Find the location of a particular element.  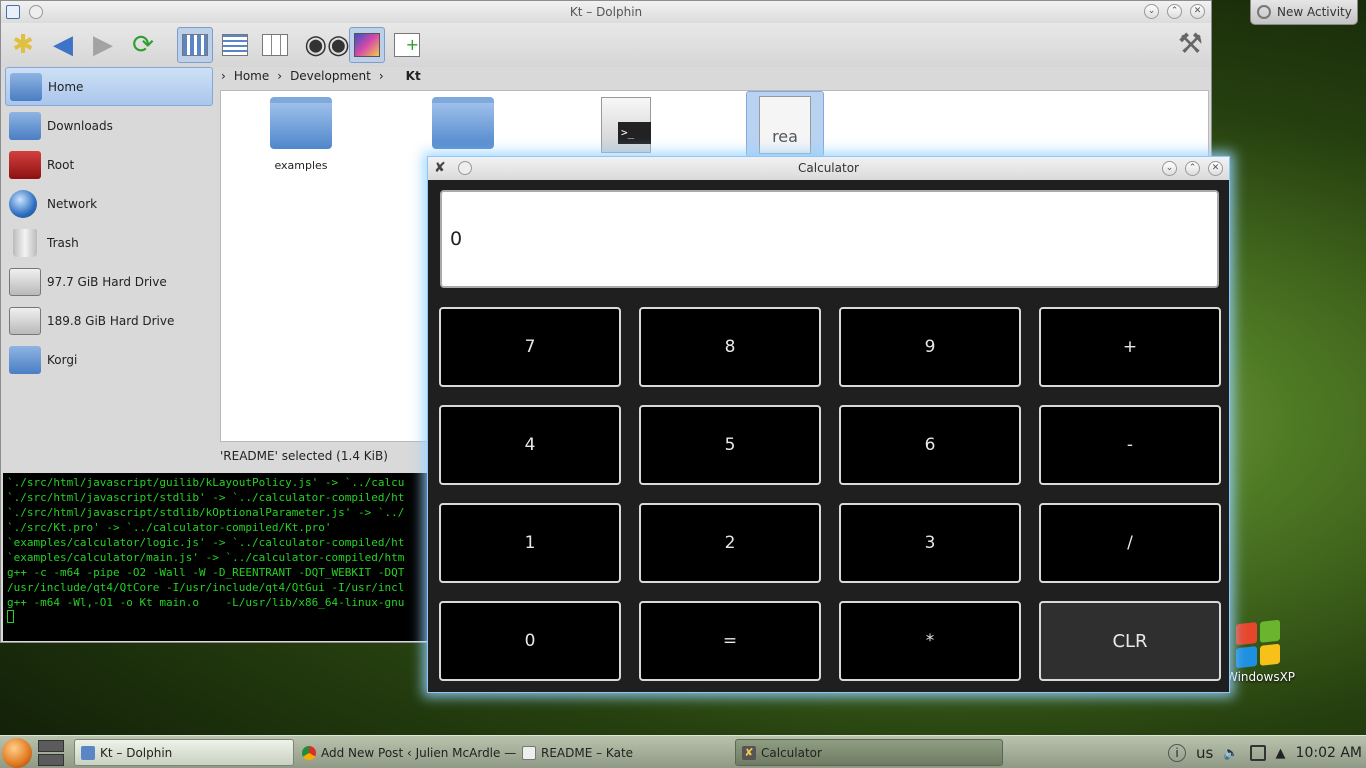

notifications-icon: i is located at coordinates (1177, 753).